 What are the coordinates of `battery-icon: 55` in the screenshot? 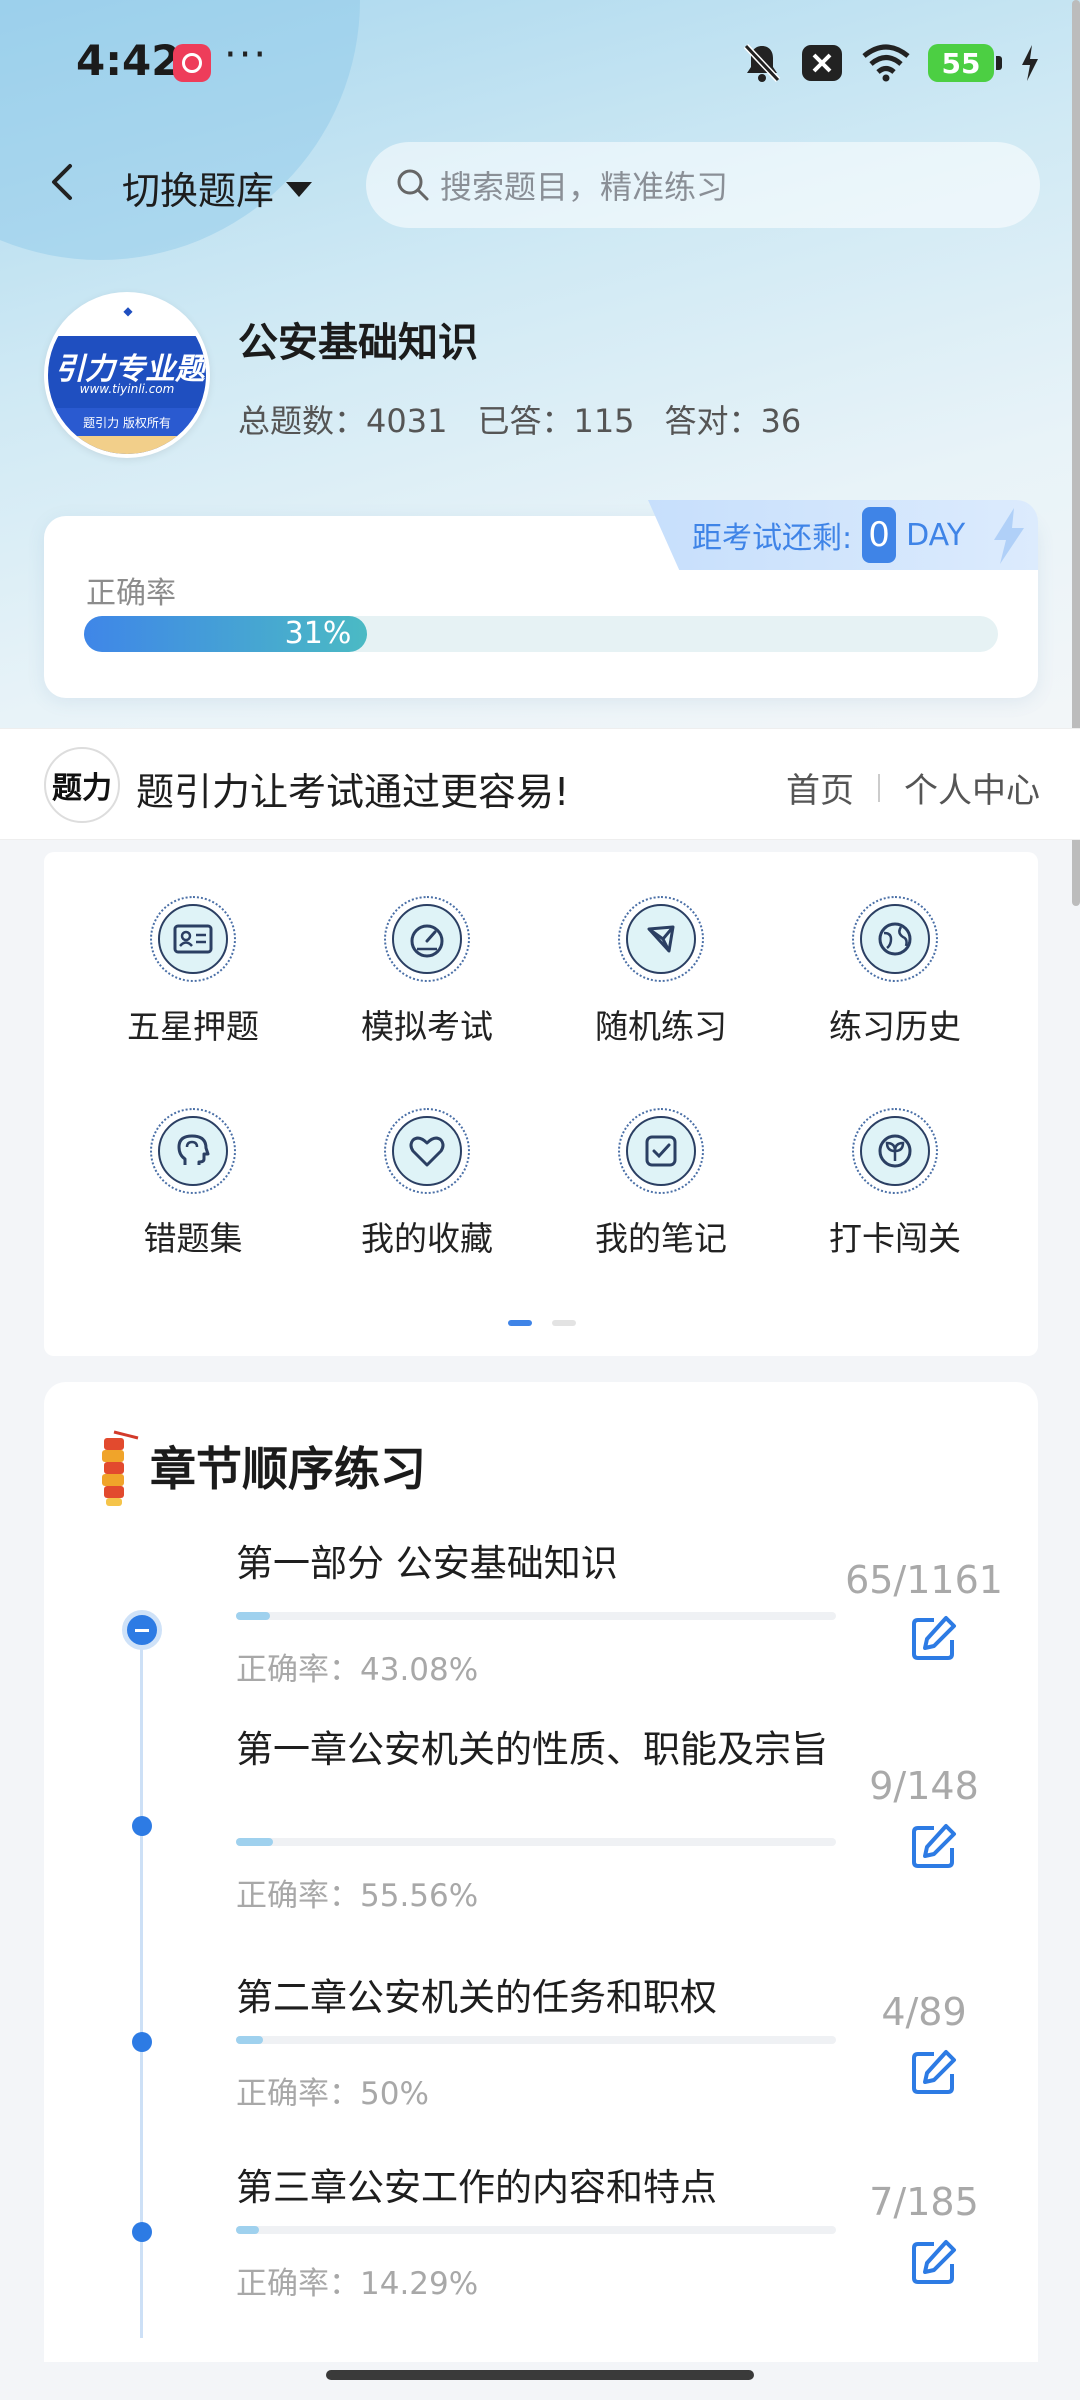 It's located at (965, 63).